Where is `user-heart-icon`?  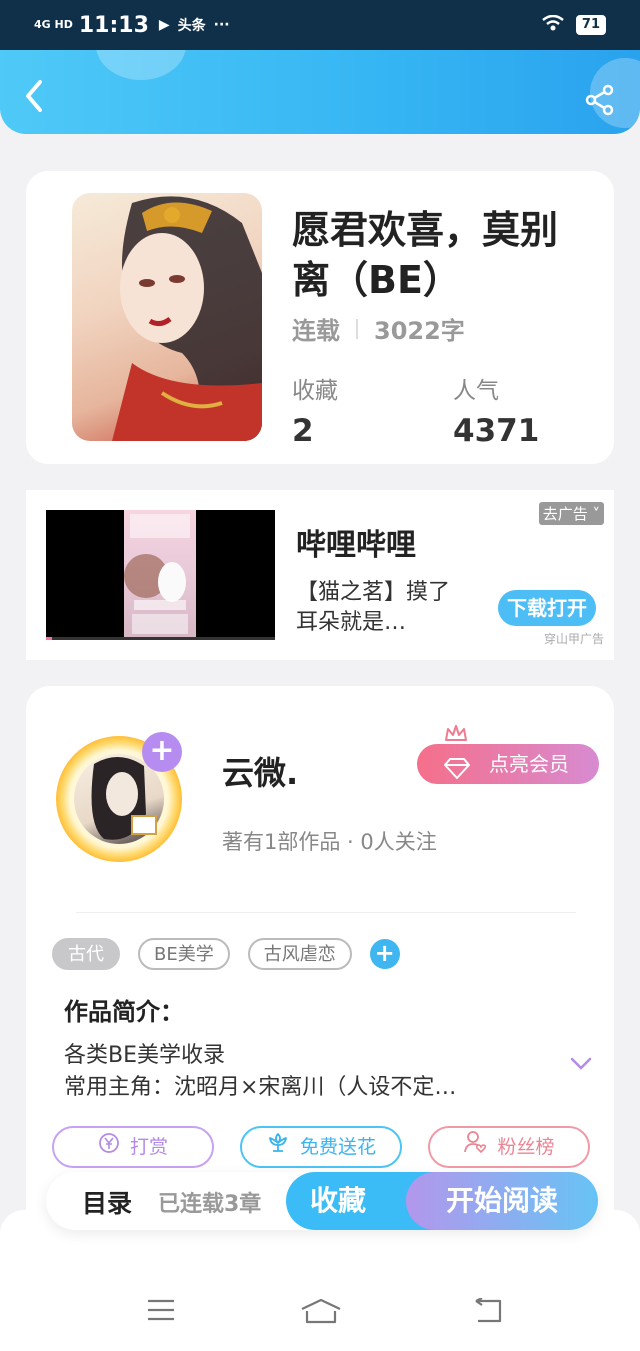 user-heart-icon is located at coordinates (475, 1148).